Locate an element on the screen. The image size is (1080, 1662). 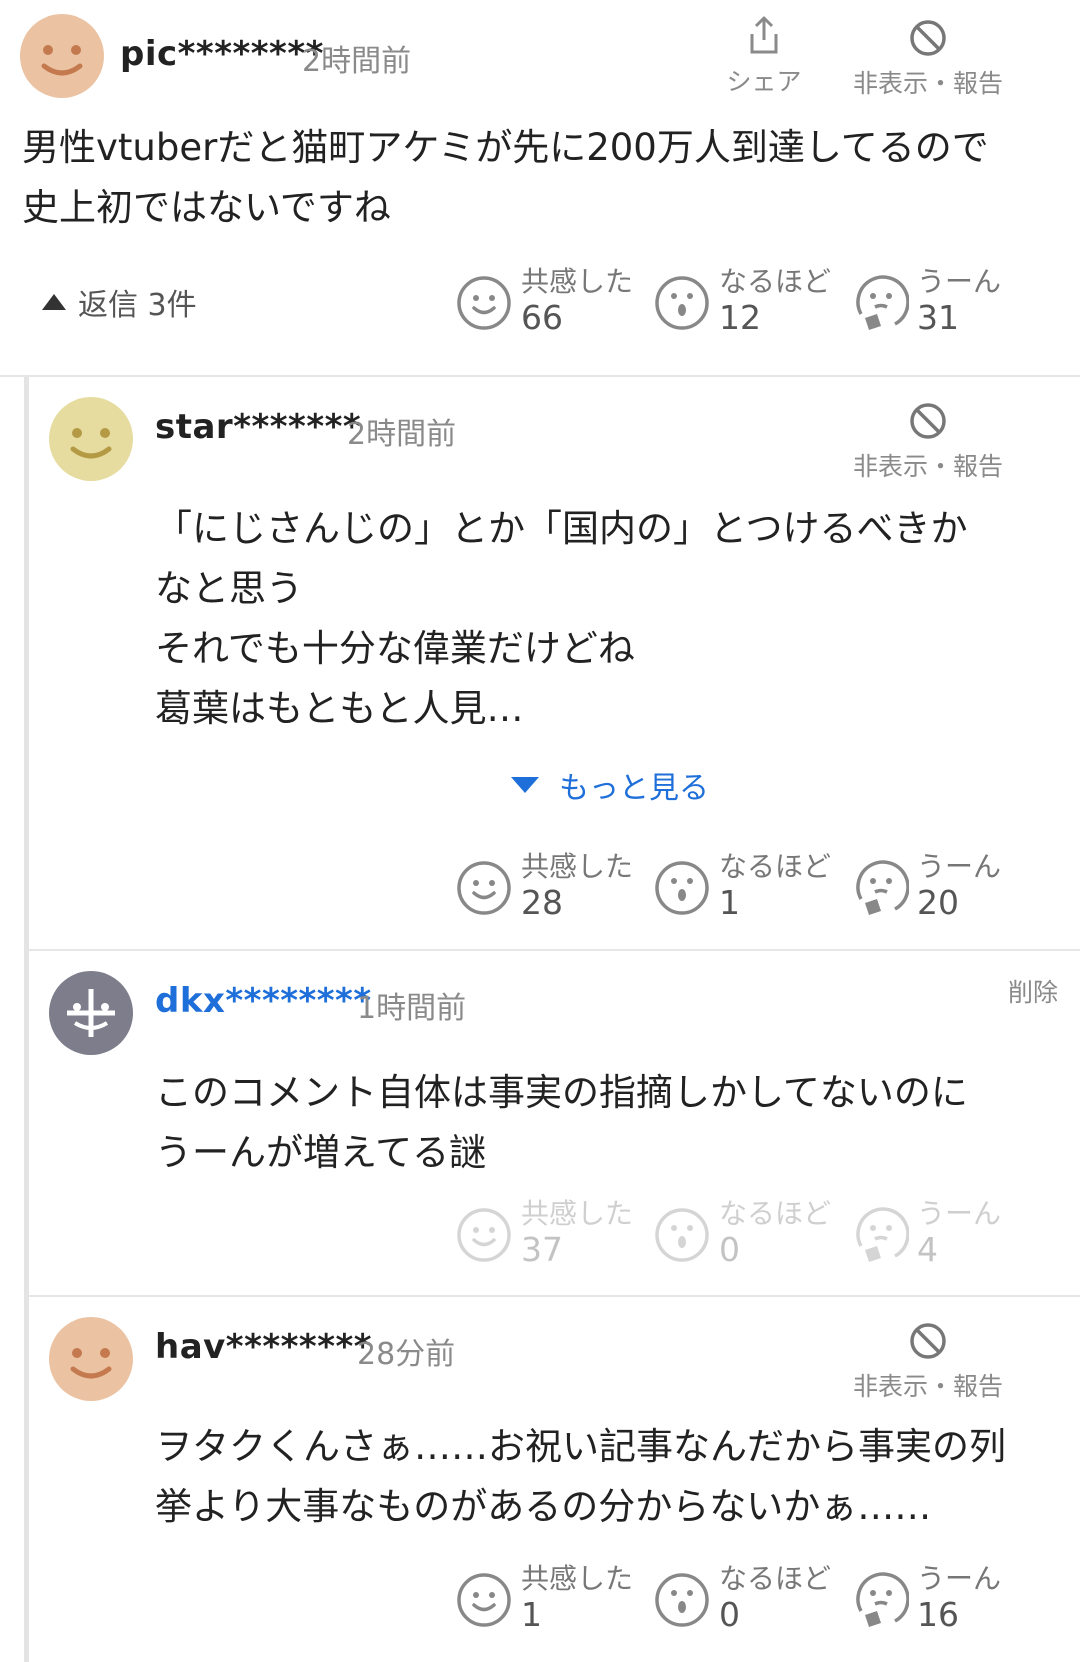
share-icon is located at coordinates (764, 35).